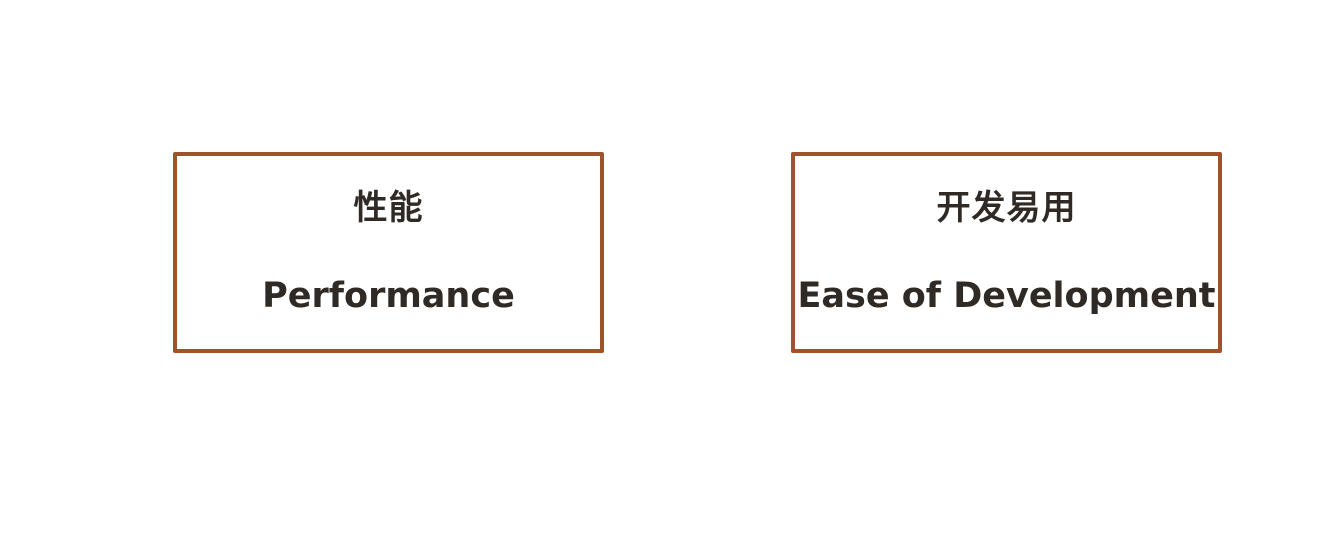 This screenshot has width=1334, height=542. I want to click on ease-of-development-box: 开发易用 Ease of Development, so click(1006, 252).